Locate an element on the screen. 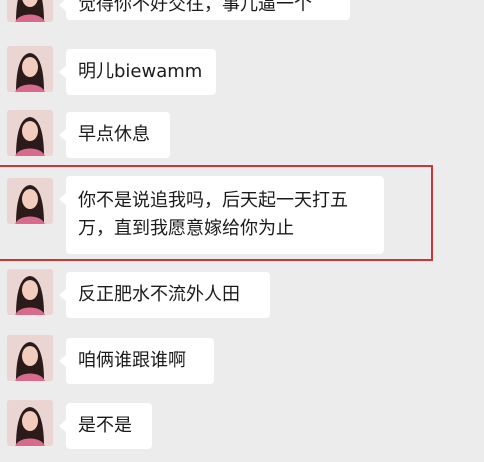 This screenshot has height=462, width=484. message-bubble: 是不是 is located at coordinates (105, 426).